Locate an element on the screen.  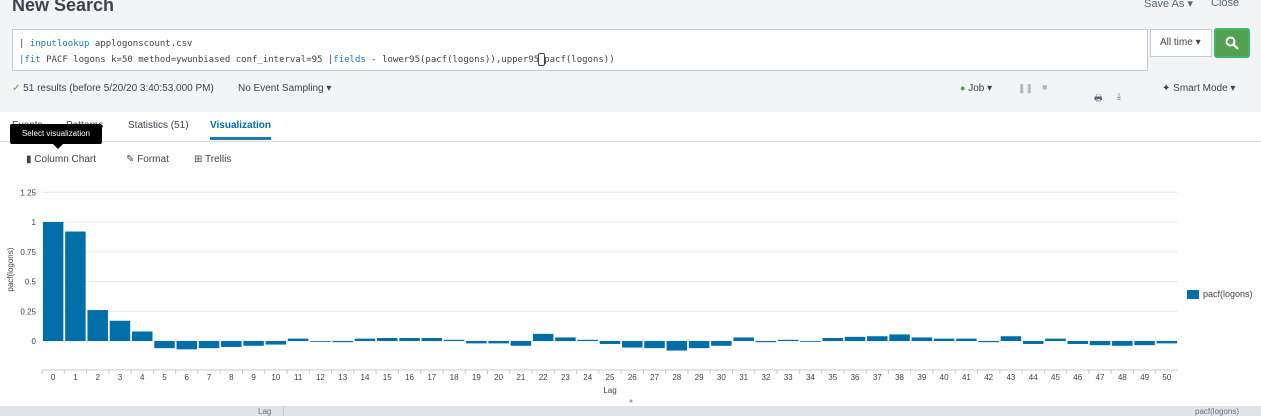
chart-type-label: Column Chart is located at coordinates (65, 159).